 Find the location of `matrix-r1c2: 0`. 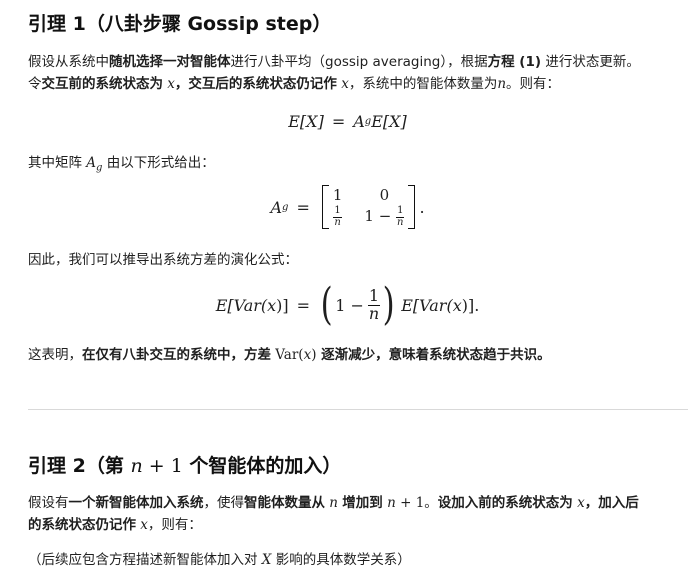

matrix-r1c2: 0 is located at coordinates (384, 195).